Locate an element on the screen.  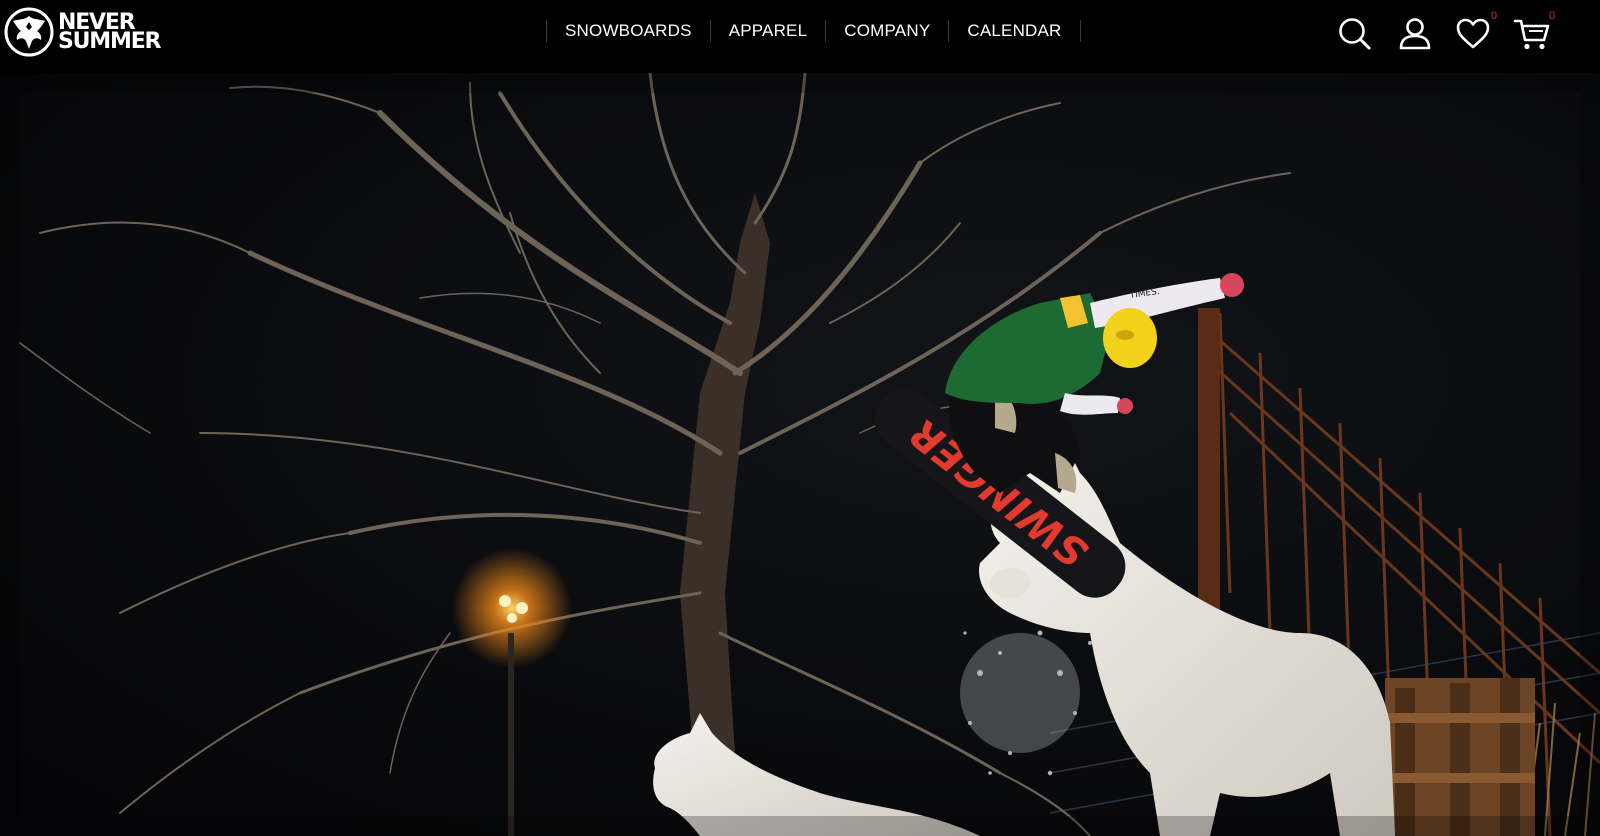
wishlist-count-badge: 0 is located at coordinates (1494, 16).